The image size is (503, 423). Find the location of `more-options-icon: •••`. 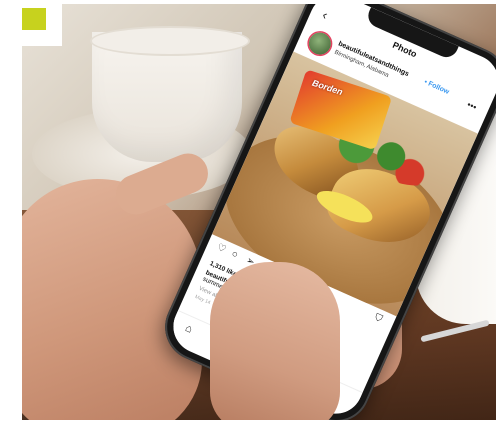

more-options-icon: ••• is located at coordinates (472, 105).